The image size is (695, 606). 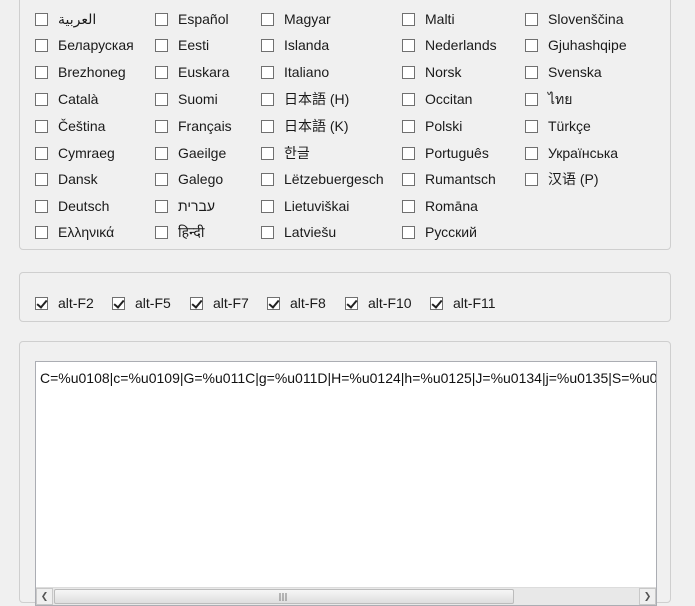 What do you see at coordinates (576, 45) in the screenshot?
I see `checkbox-language: Gjuhashqipe` at bounding box center [576, 45].